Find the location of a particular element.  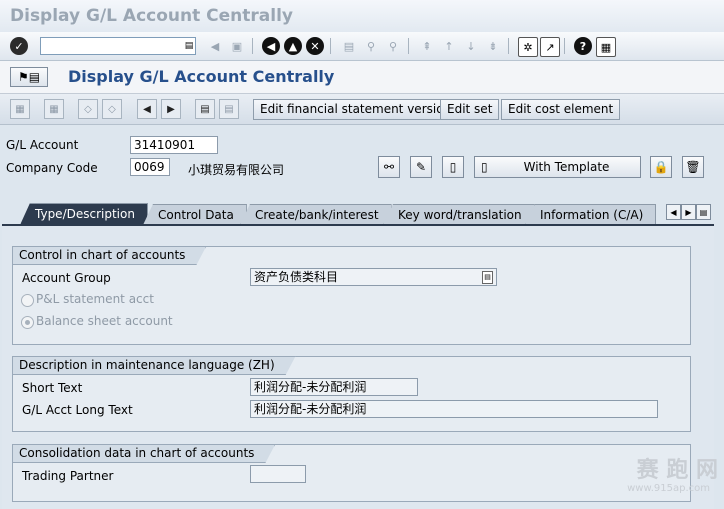

company-name: 小琪贸易有限公司 is located at coordinates (236, 170).